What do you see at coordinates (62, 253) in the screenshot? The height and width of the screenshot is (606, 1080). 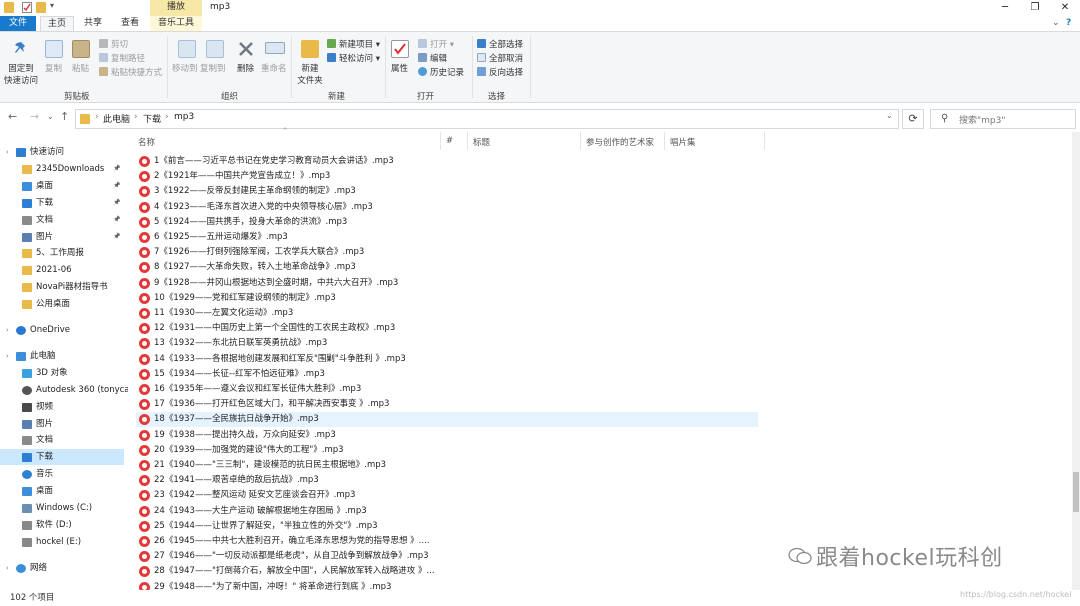 I see `sidebar-item: 5、工作周报` at bounding box center [62, 253].